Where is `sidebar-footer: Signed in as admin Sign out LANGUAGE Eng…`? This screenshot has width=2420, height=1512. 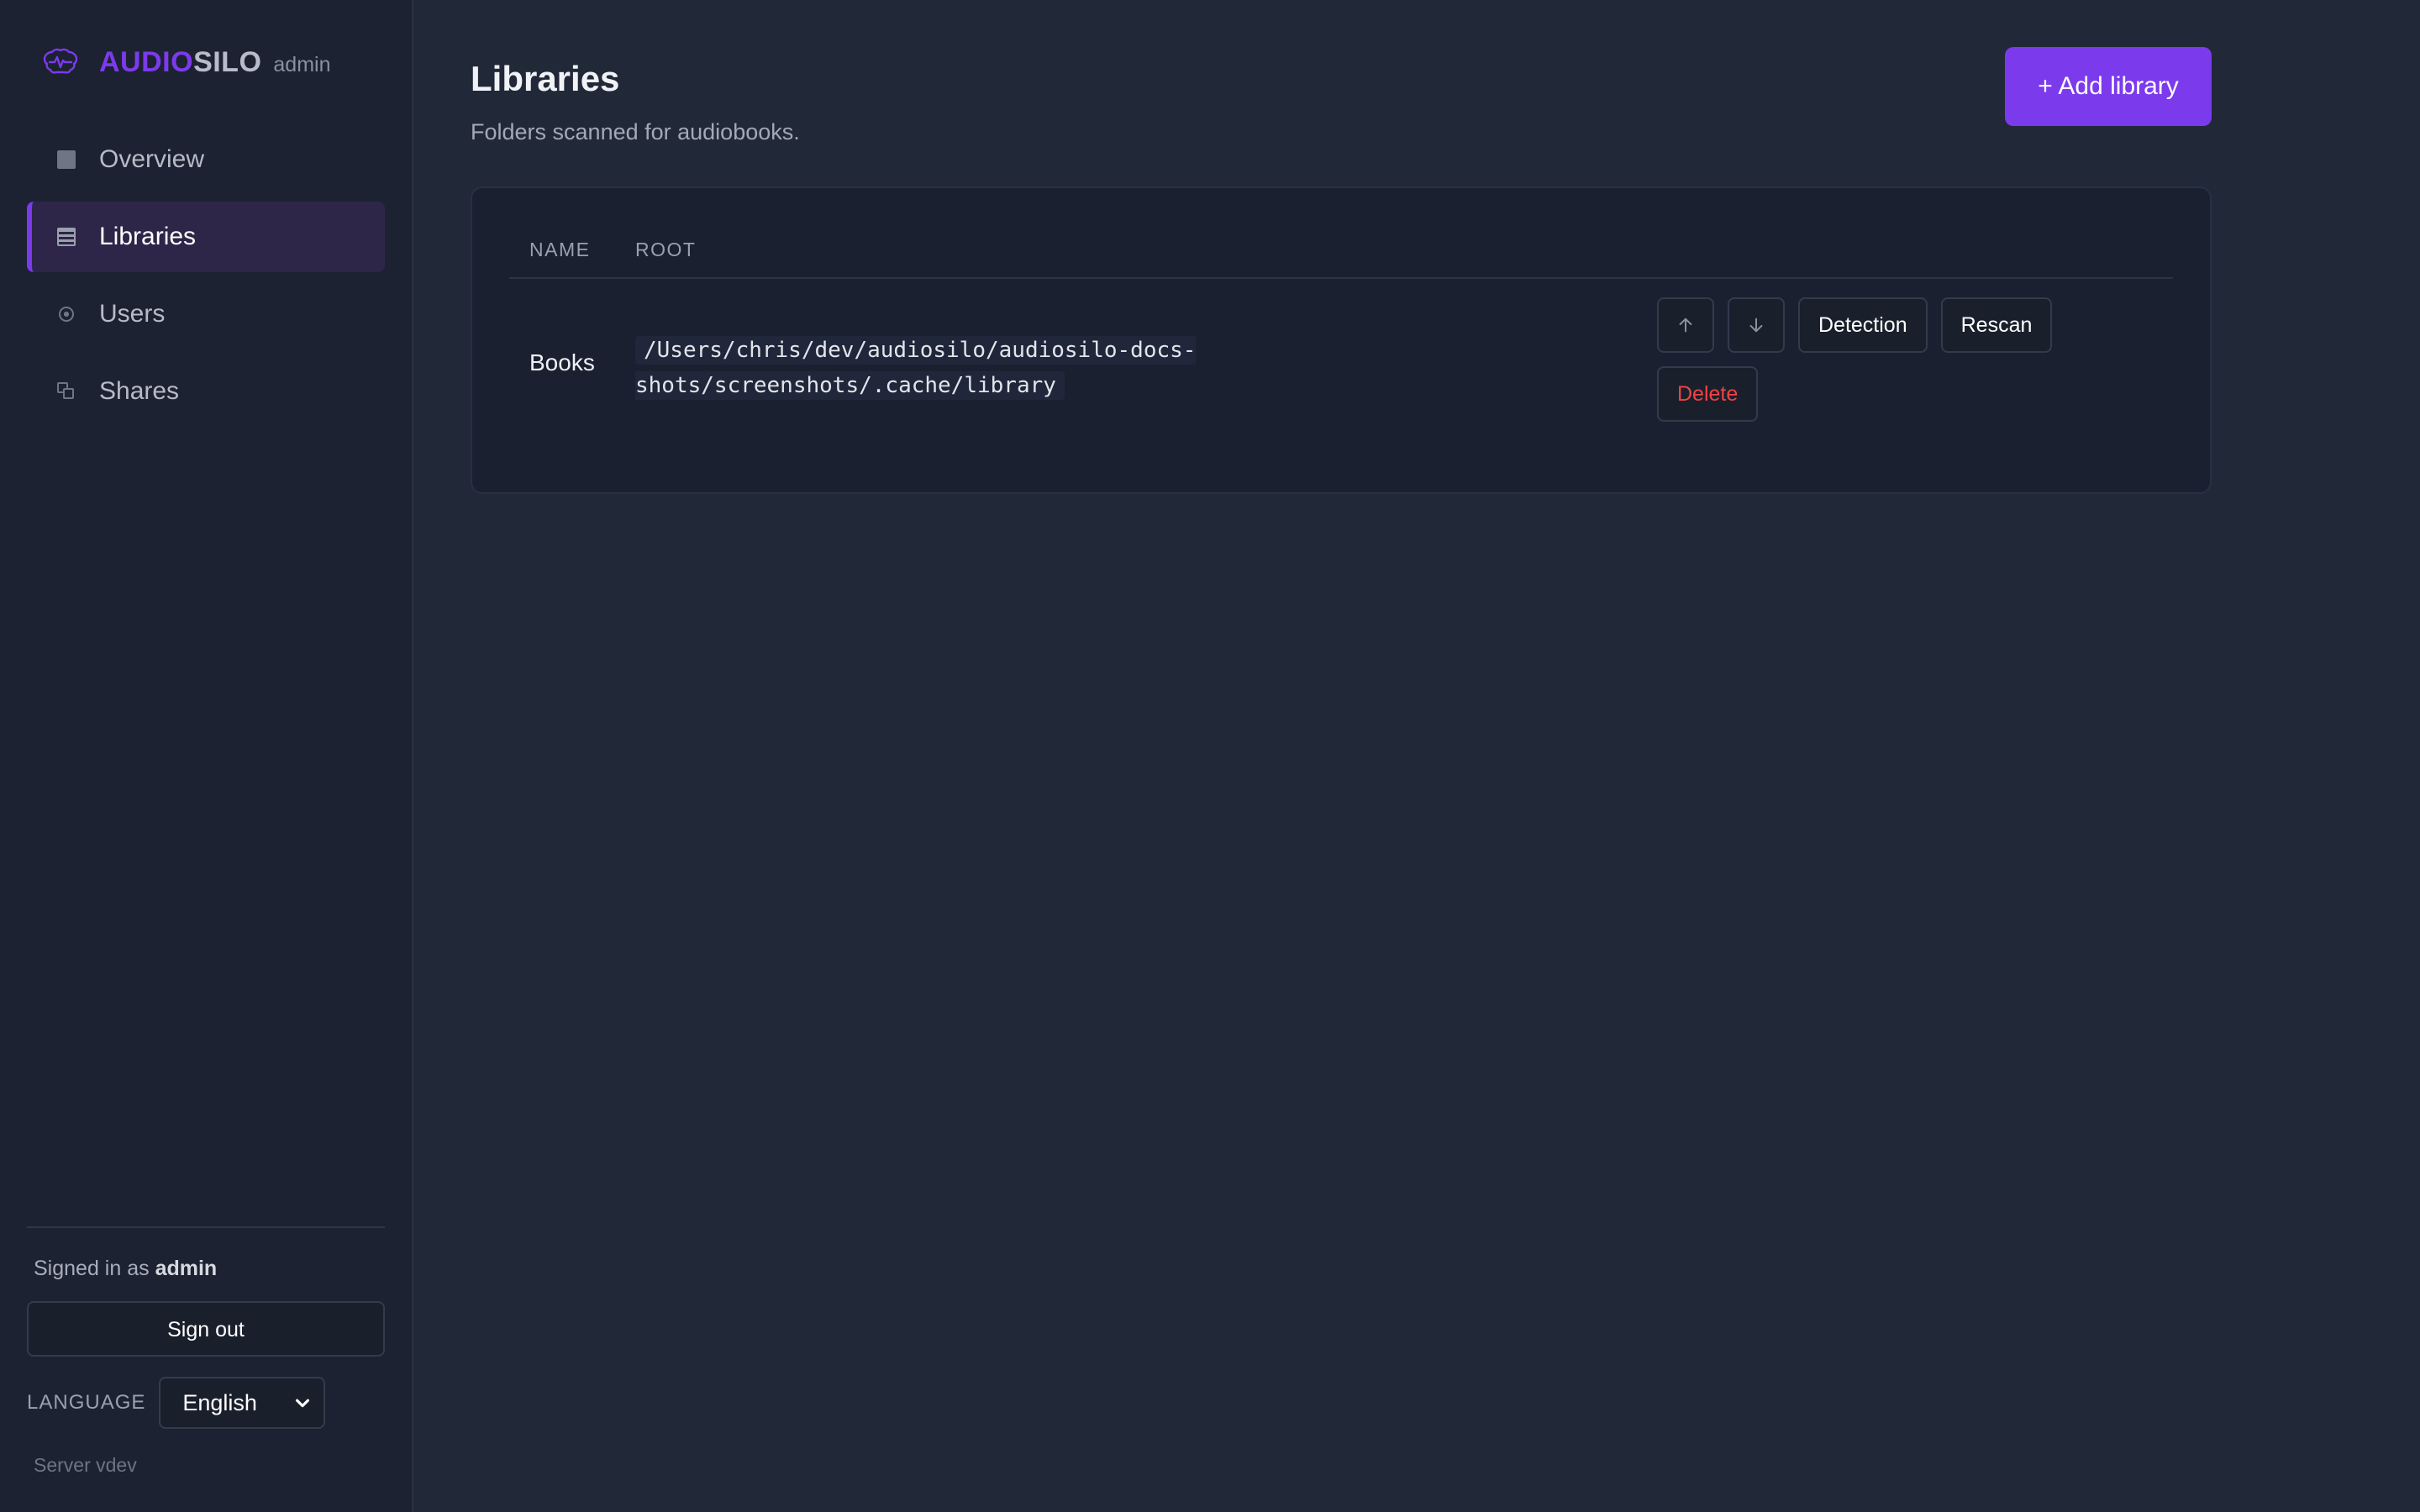 sidebar-footer: Signed in as admin Sign out LANGUAGE Eng… is located at coordinates (206, 1369).